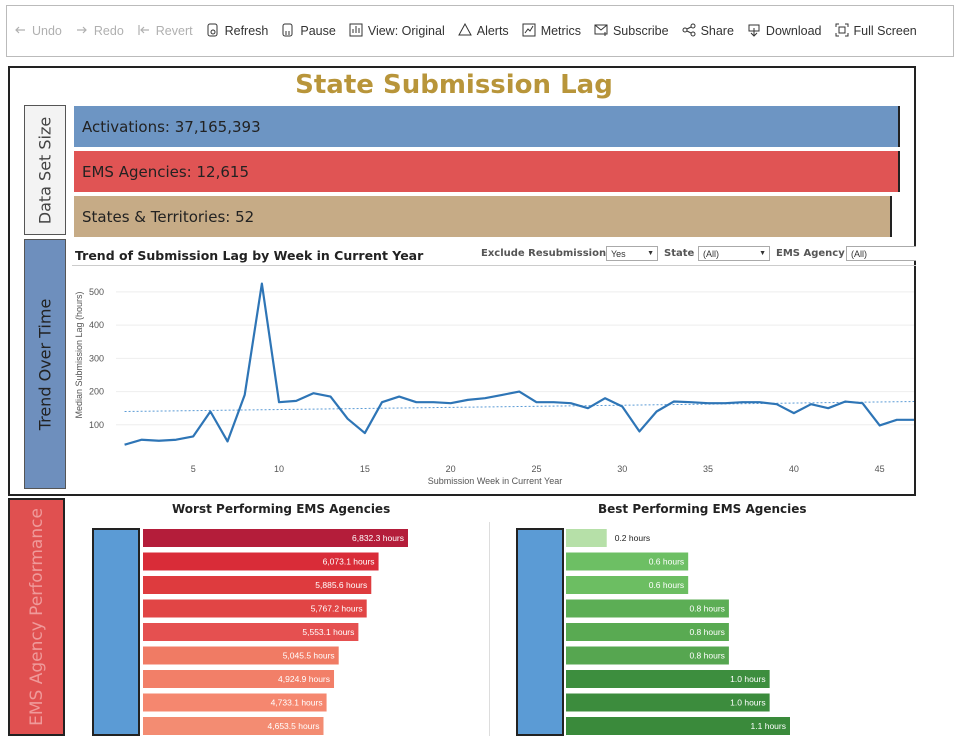 Image resolution: width=954 pixels, height=736 pixels. Describe the element at coordinates (881, 253) in the screenshot. I see `ems-agency-filter-dropdown: (All)` at that location.